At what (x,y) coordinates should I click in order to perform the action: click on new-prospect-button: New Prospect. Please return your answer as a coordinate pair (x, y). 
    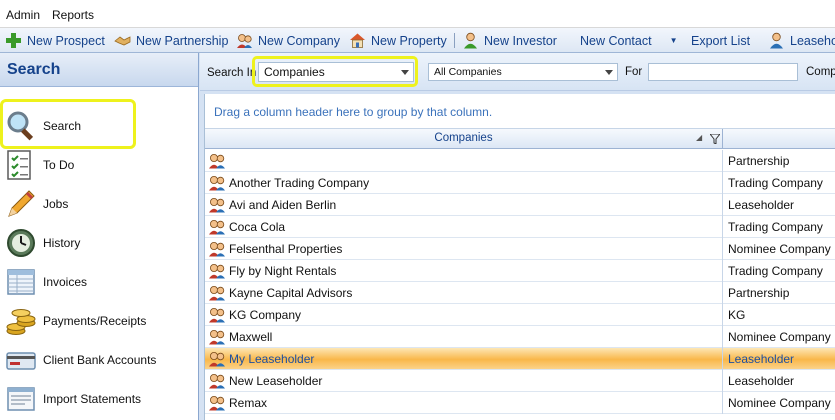
    Looking at the image, I should click on (55, 40).